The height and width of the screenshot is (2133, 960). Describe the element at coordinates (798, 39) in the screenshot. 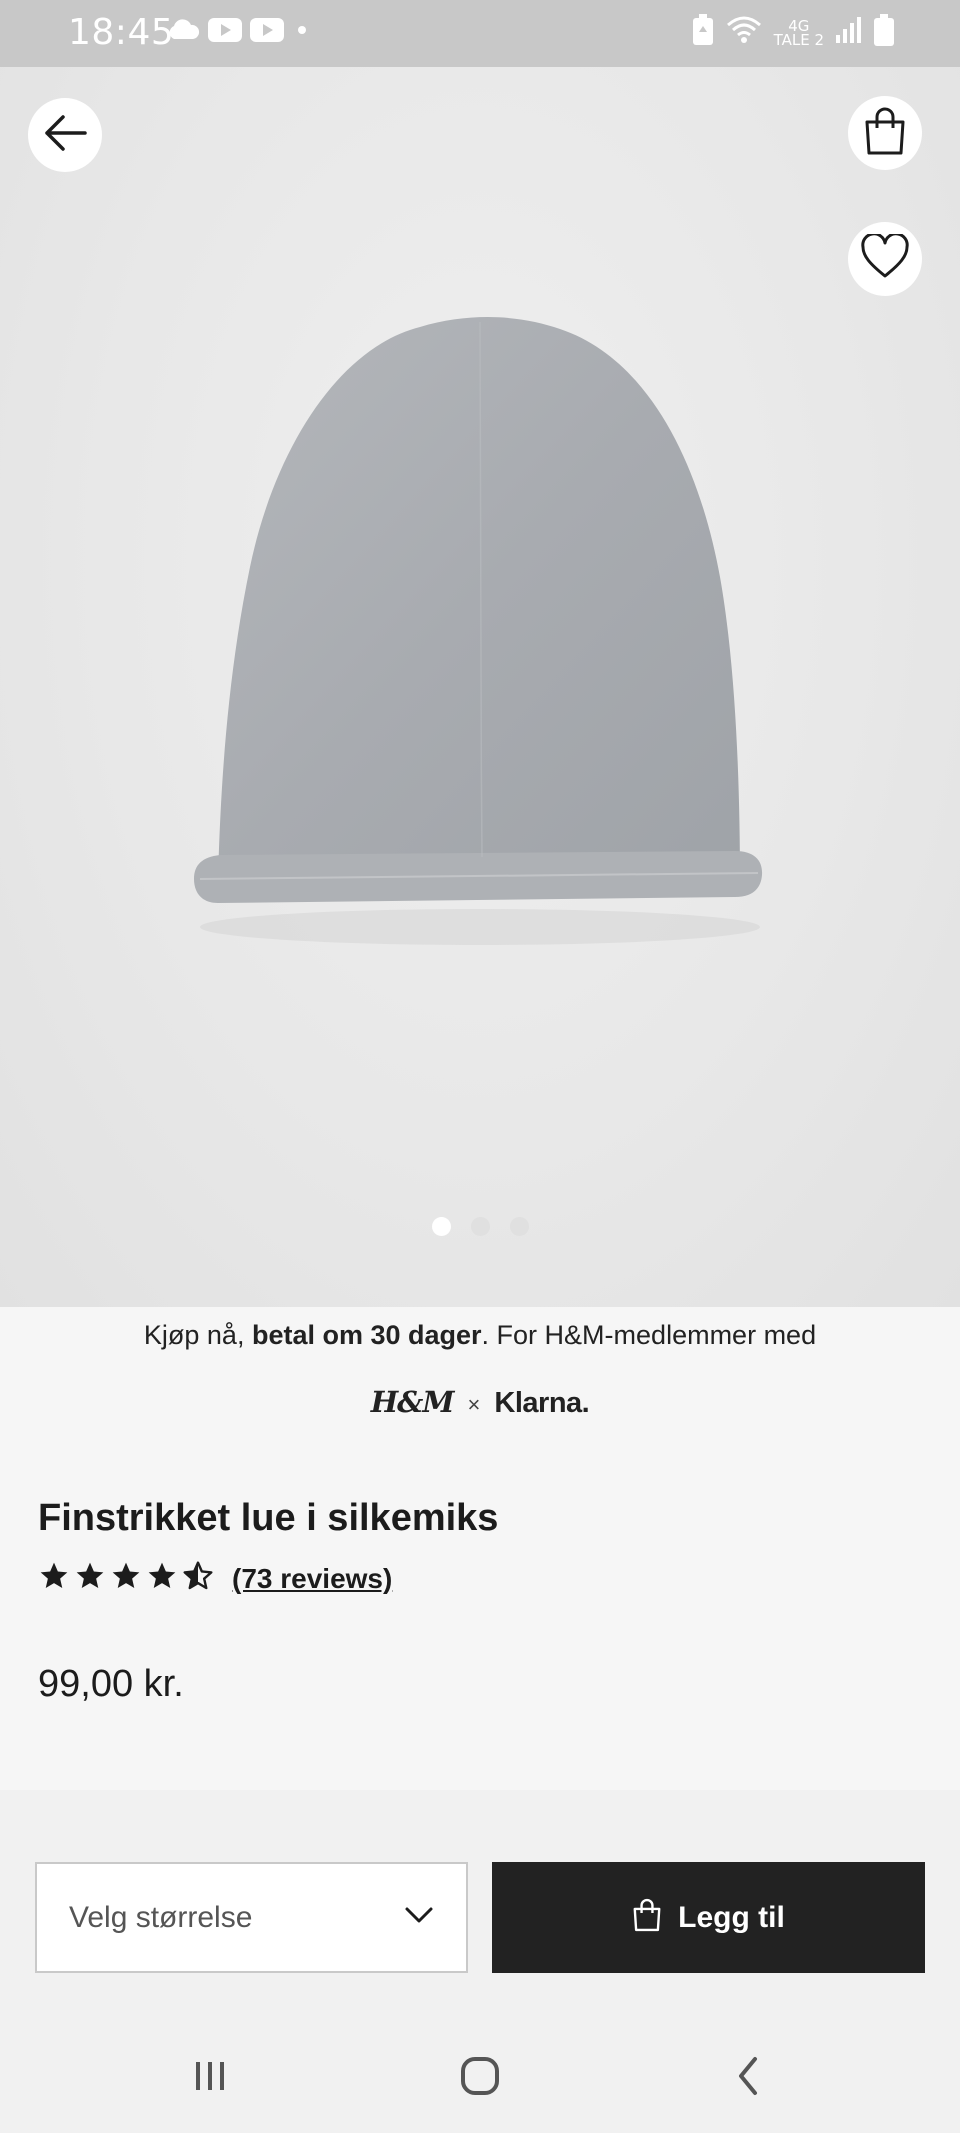

I see `network-carrier: TALE 2` at that location.